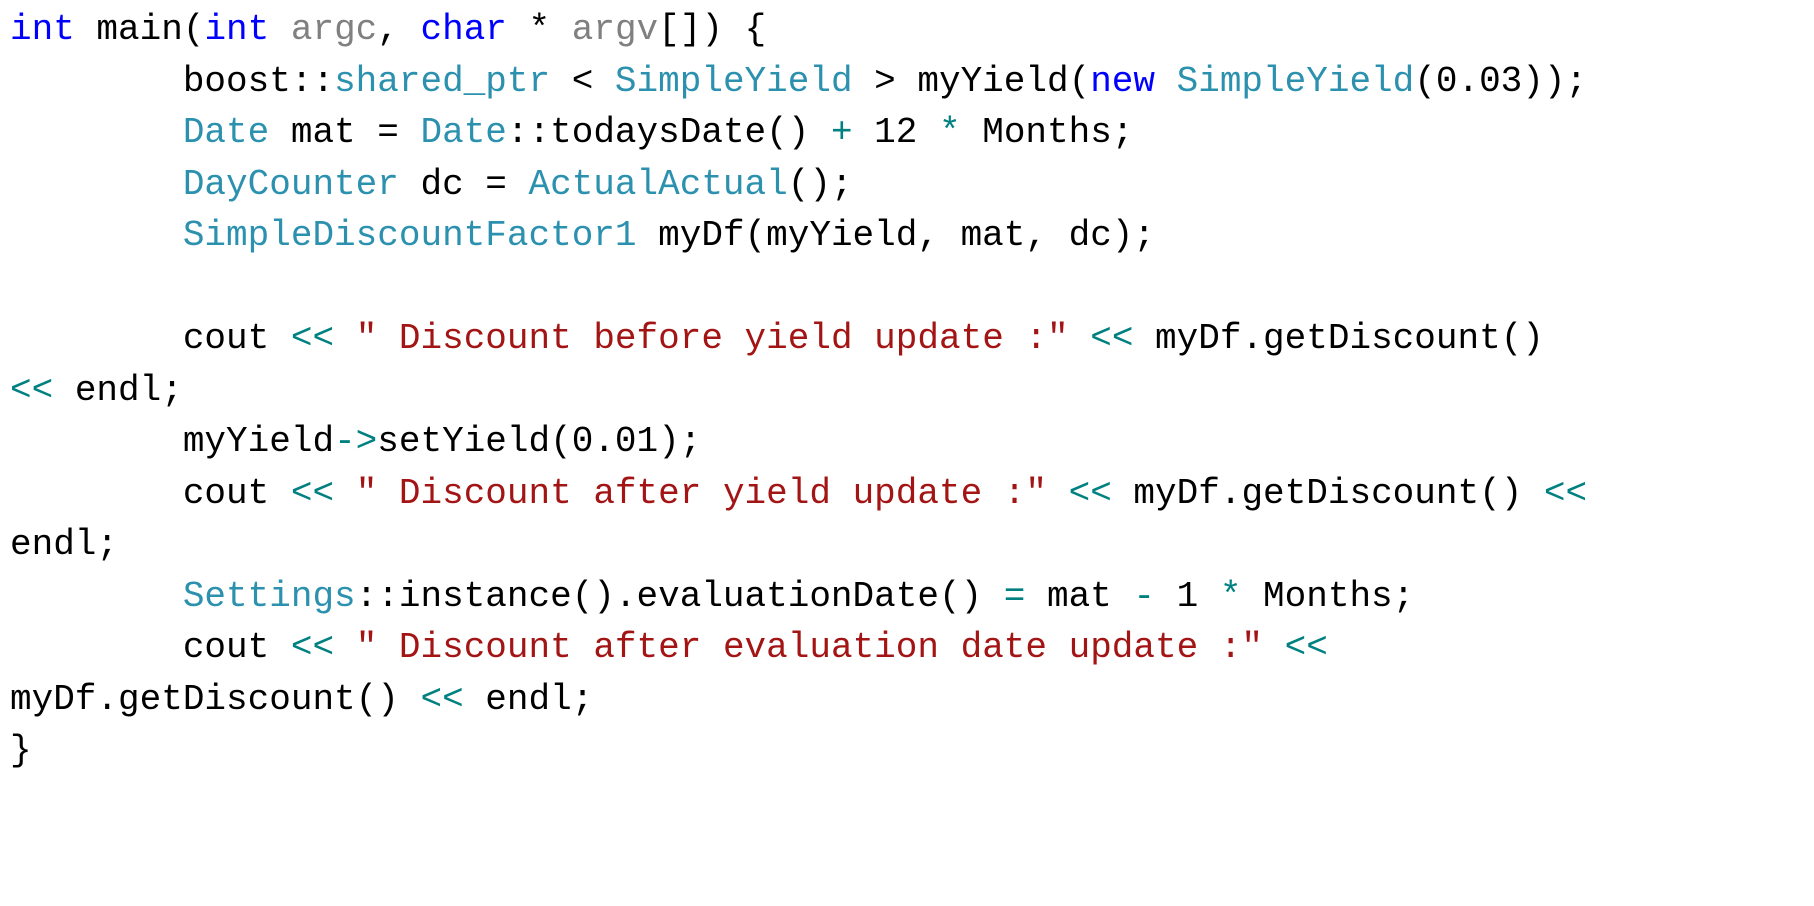  What do you see at coordinates (798, 751) in the screenshot?
I see `code-line: }` at bounding box center [798, 751].